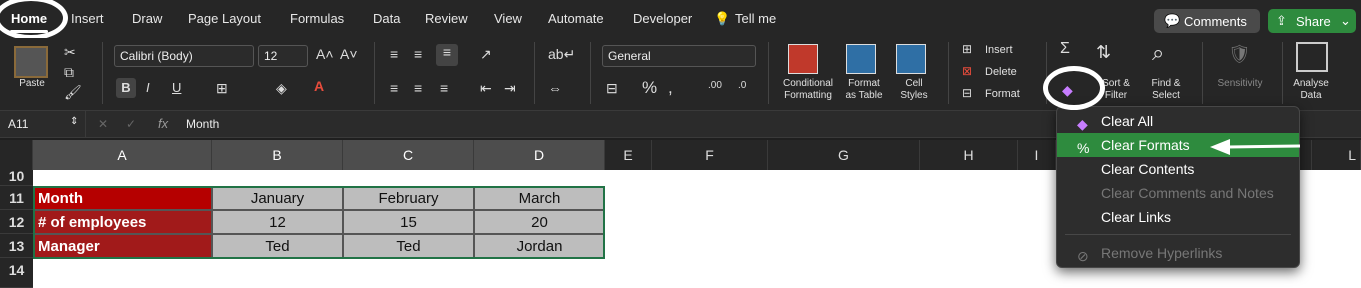 The width and height of the screenshot is (1361, 288). Describe the element at coordinates (999, 50) in the screenshot. I see `insert-cells-label: Insert` at that location.